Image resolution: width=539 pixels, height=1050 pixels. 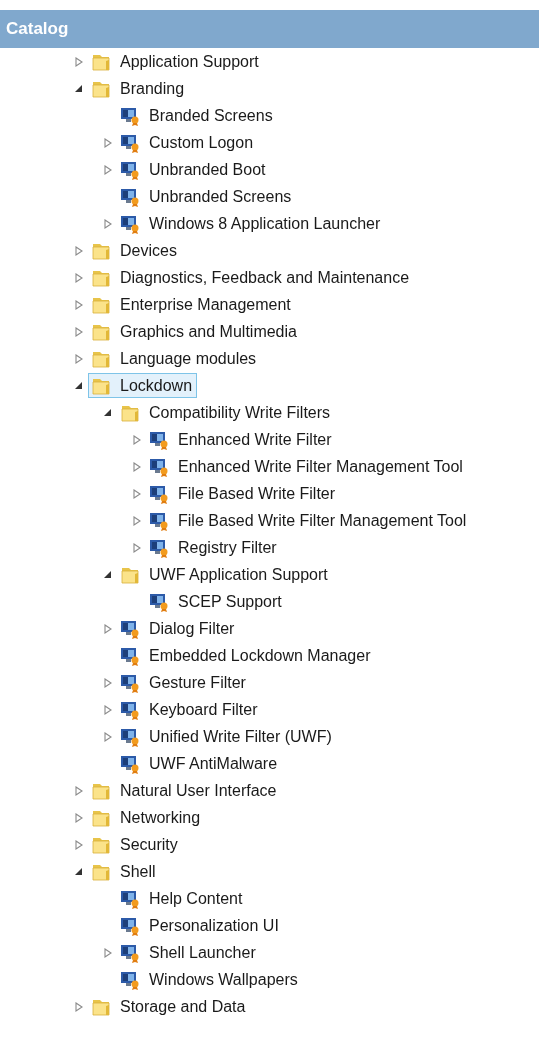 What do you see at coordinates (148, 250) in the screenshot?
I see `tree-item: Devices` at bounding box center [148, 250].